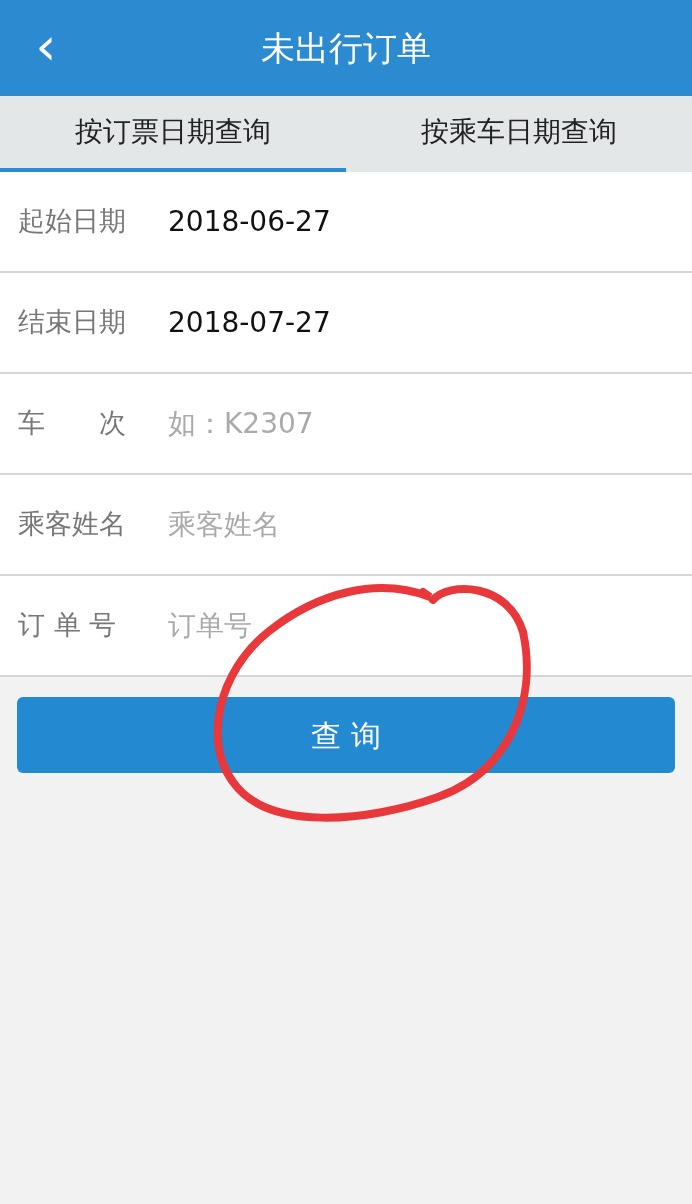 Image resolution: width=692 pixels, height=1204 pixels. Describe the element at coordinates (46, 46) in the screenshot. I see `back-button: ‹` at that location.